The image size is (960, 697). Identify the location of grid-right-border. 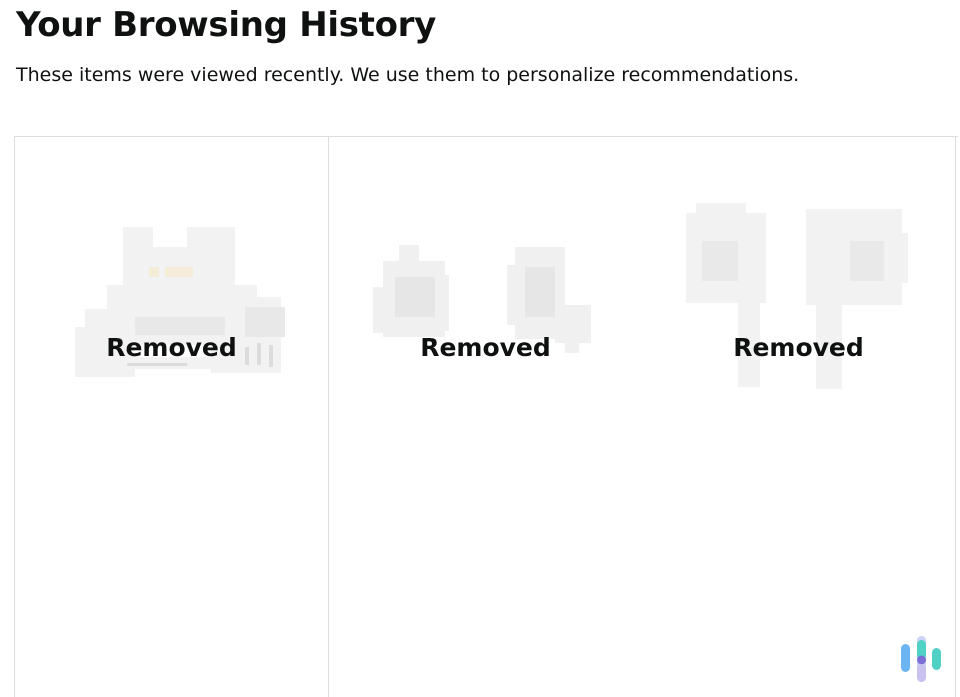
(955, 417).